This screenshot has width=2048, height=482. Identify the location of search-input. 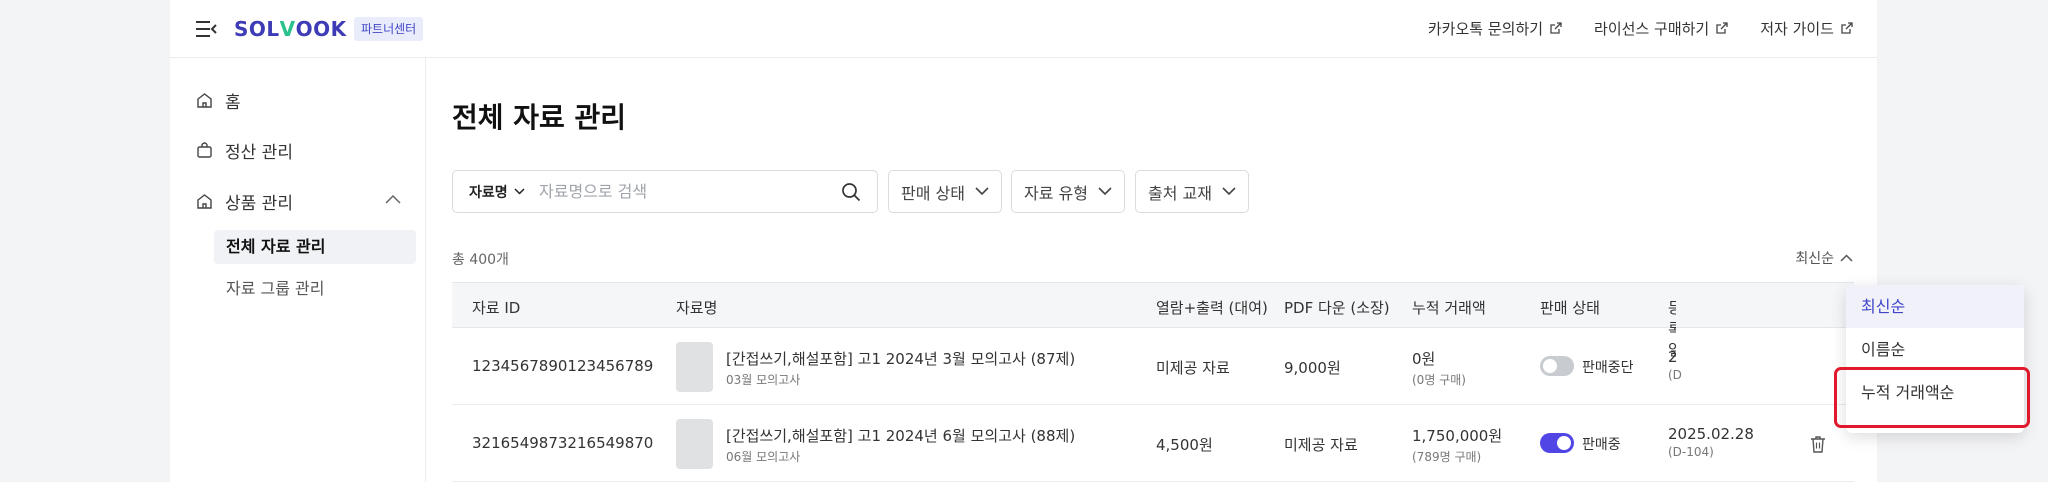
(684, 191).